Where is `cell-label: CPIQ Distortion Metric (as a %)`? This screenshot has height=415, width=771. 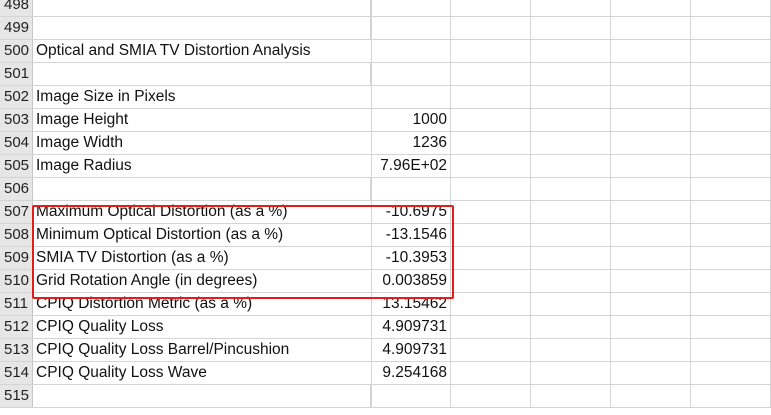 cell-label: CPIQ Distortion Metric (as a %) is located at coordinates (202, 304).